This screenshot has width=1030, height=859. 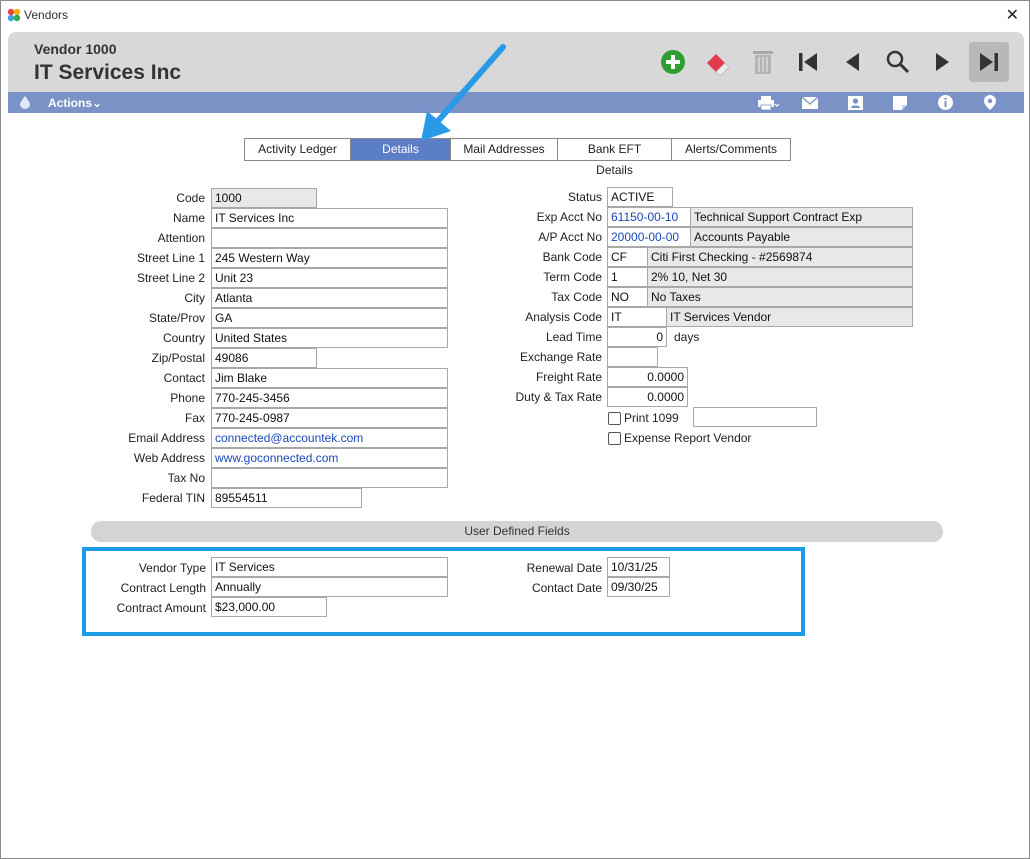 What do you see at coordinates (517, 531) in the screenshot?
I see `user-defined-fields-header: User Defined Fields` at bounding box center [517, 531].